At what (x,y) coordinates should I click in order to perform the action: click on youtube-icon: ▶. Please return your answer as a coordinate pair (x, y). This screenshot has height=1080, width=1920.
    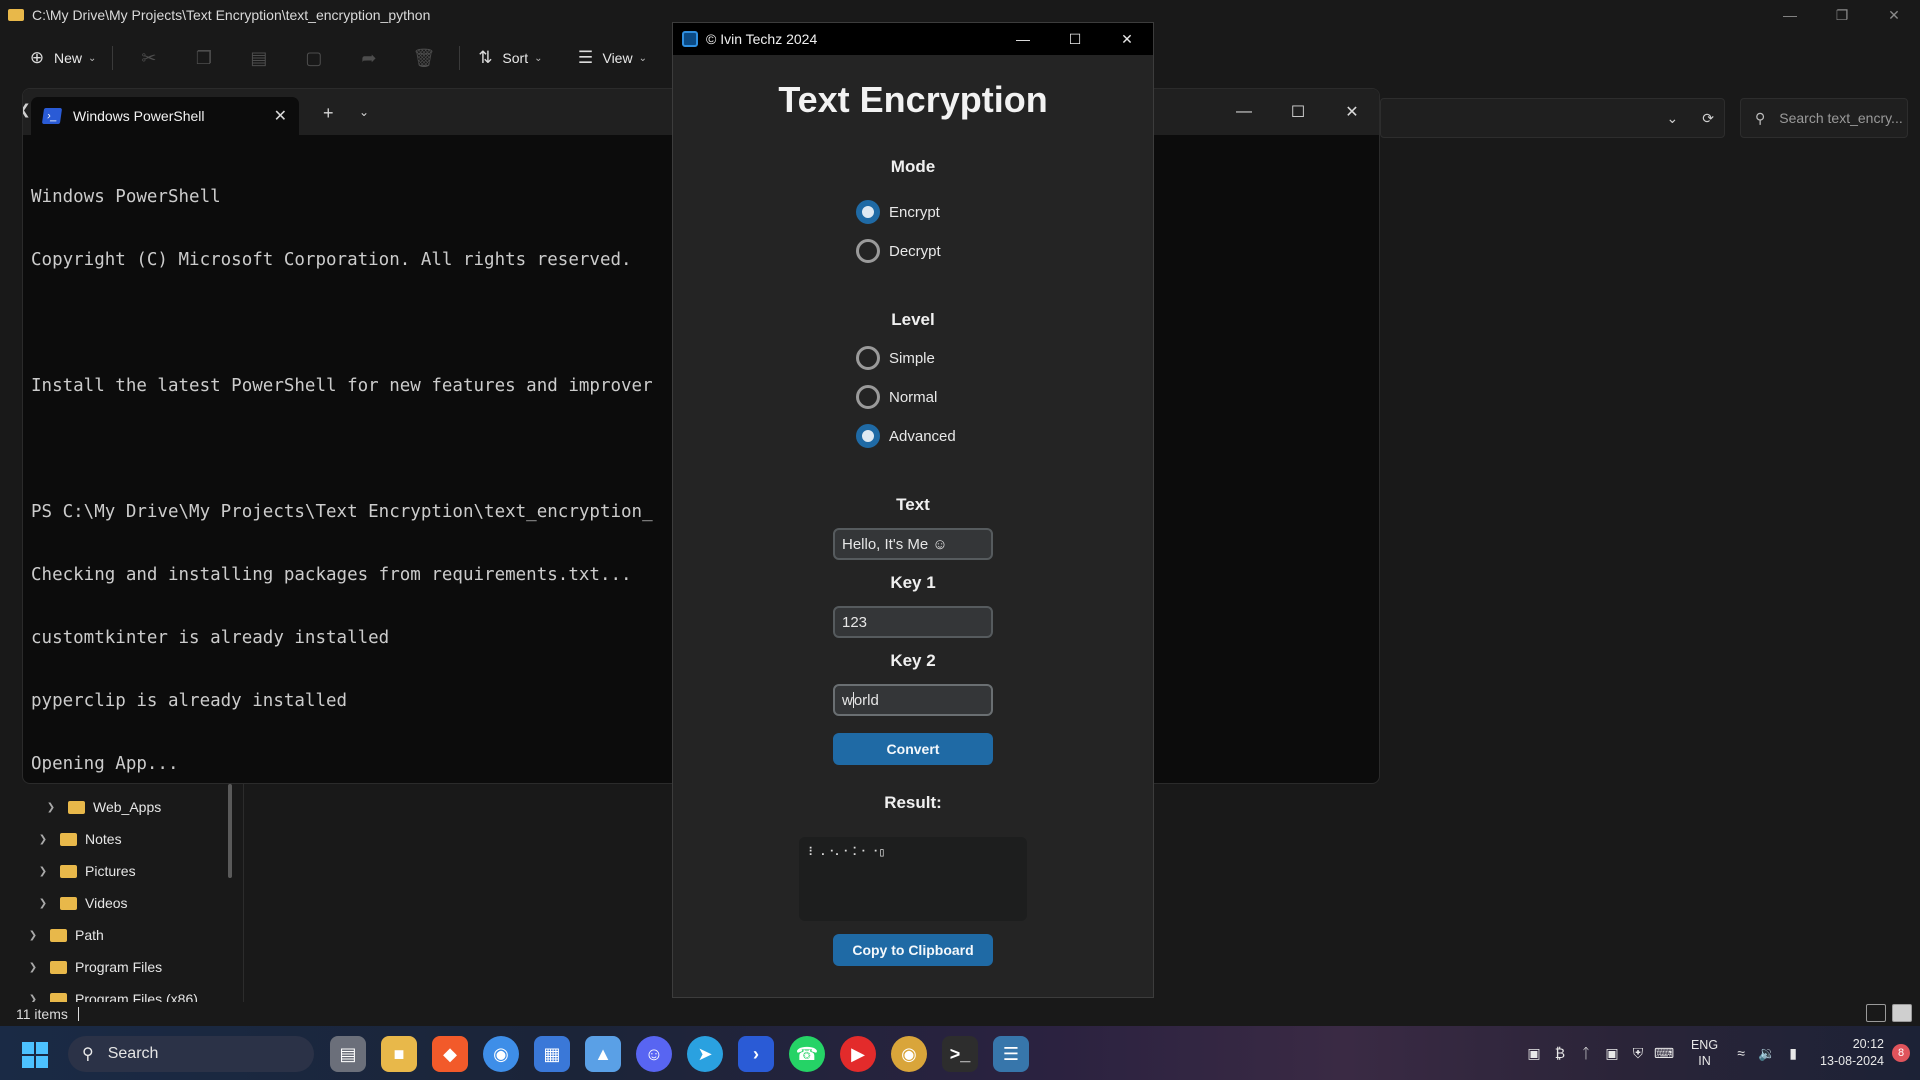
    Looking at the image, I should click on (858, 1054).